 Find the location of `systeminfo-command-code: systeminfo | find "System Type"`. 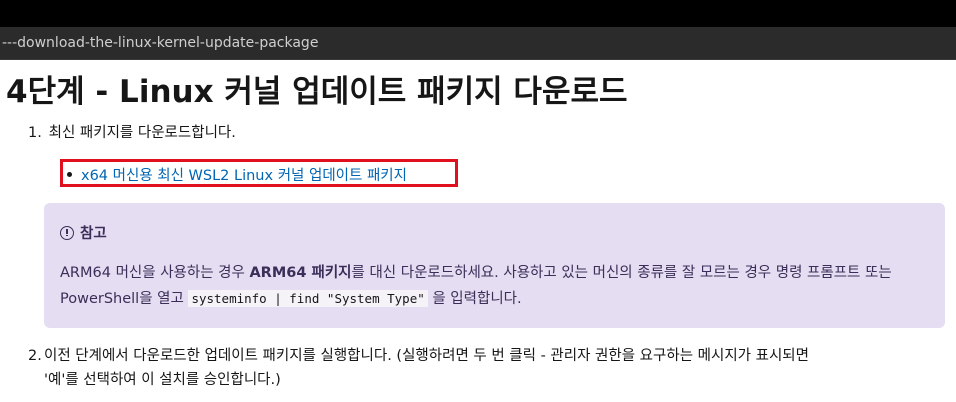

systeminfo-command-code: systeminfo | find "System Type" is located at coordinates (308, 298).